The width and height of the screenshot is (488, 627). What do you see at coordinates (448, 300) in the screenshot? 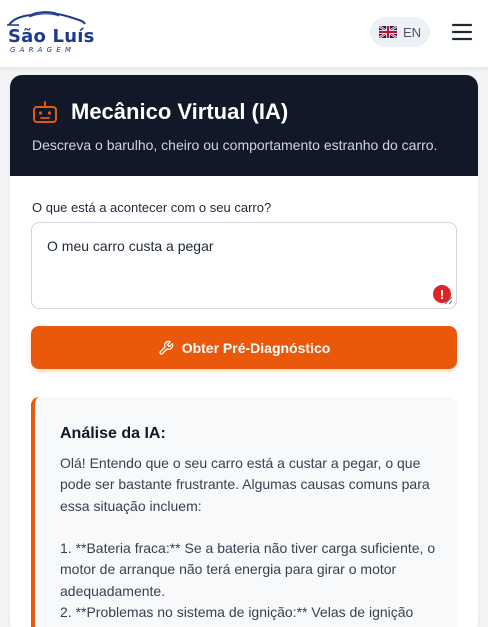
I see `resize-handle-icon` at bounding box center [448, 300].